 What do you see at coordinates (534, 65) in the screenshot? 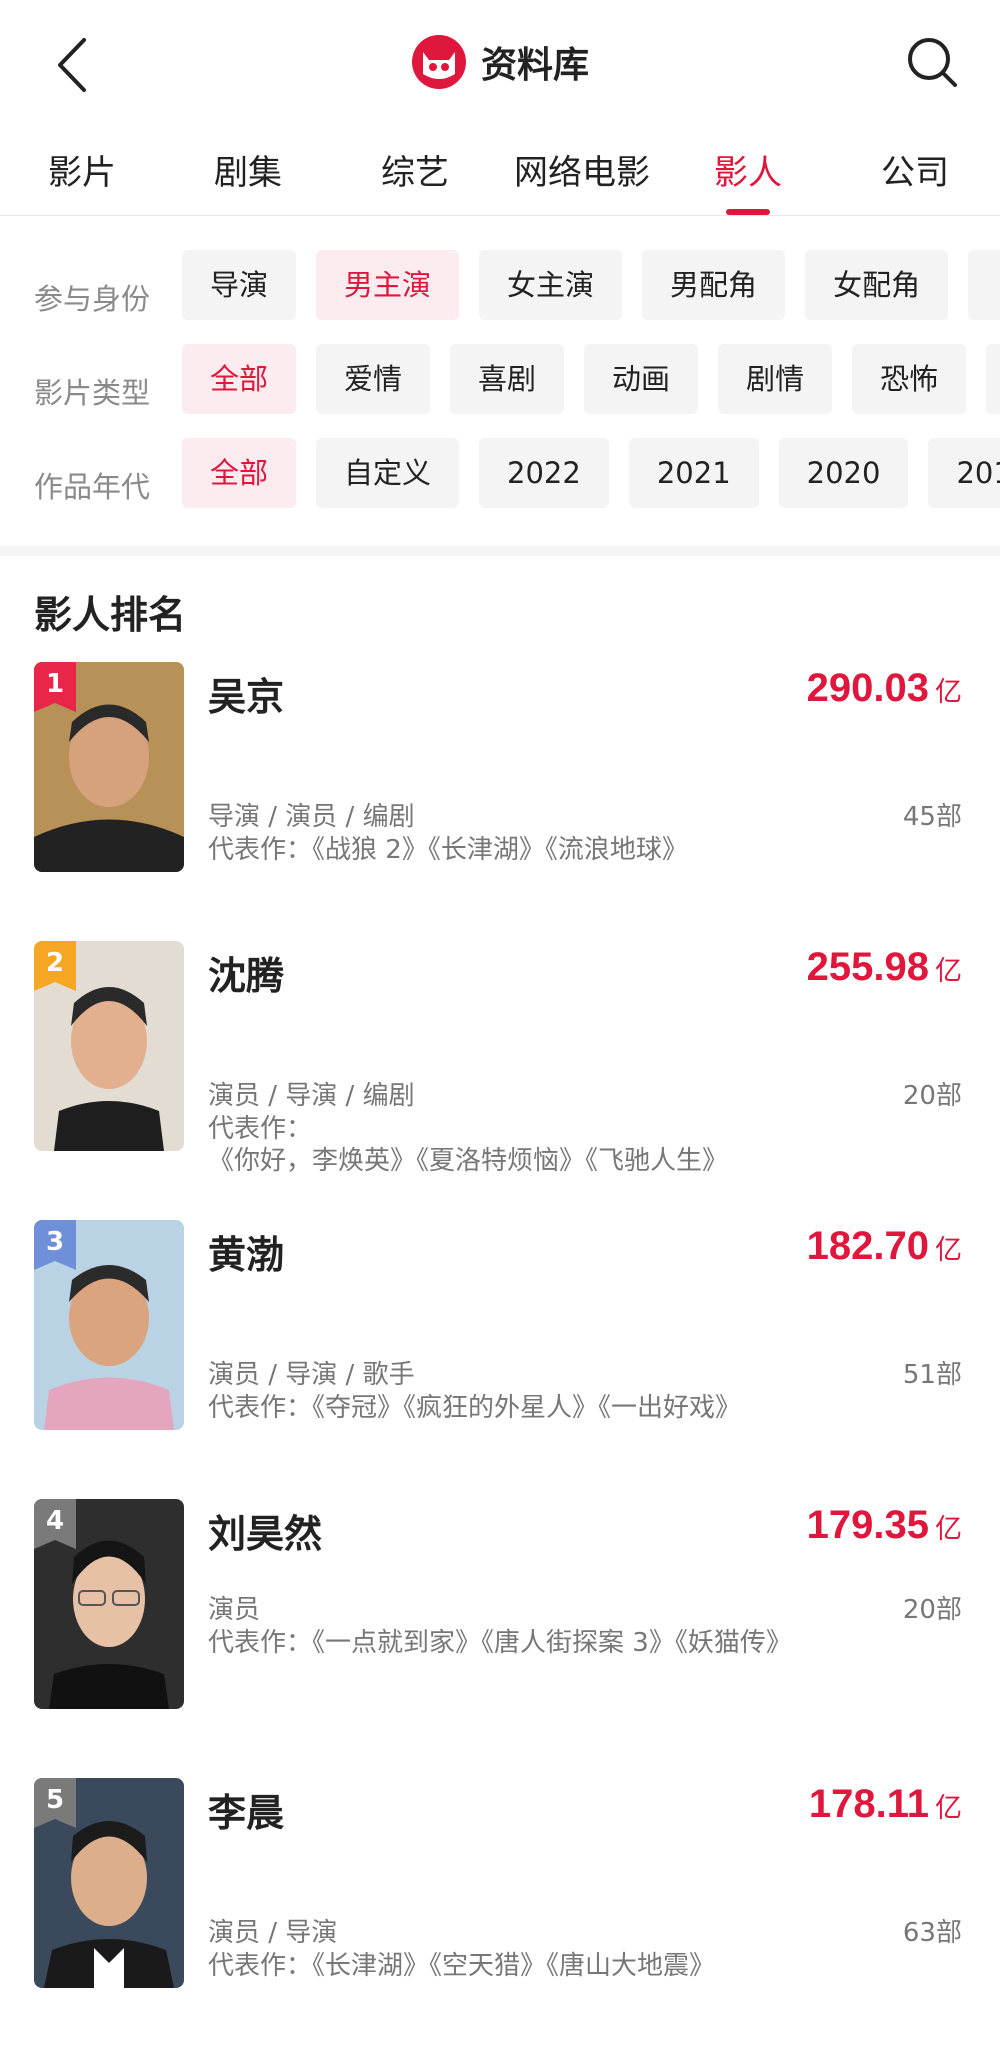
I see `page-title: 资料库` at bounding box center [534, 65].